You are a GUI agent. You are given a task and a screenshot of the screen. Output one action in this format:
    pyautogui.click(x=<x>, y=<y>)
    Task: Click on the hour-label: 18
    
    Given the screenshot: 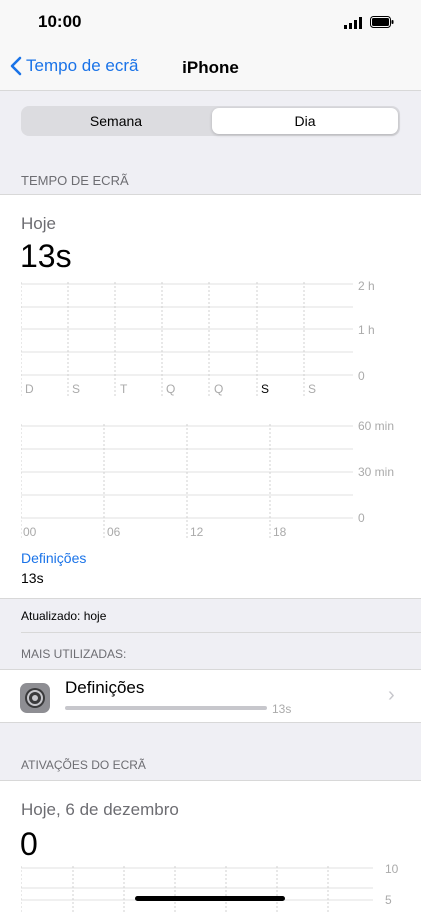 What is the action you would take?
    pyautogui.click(x=280, y=532)
    